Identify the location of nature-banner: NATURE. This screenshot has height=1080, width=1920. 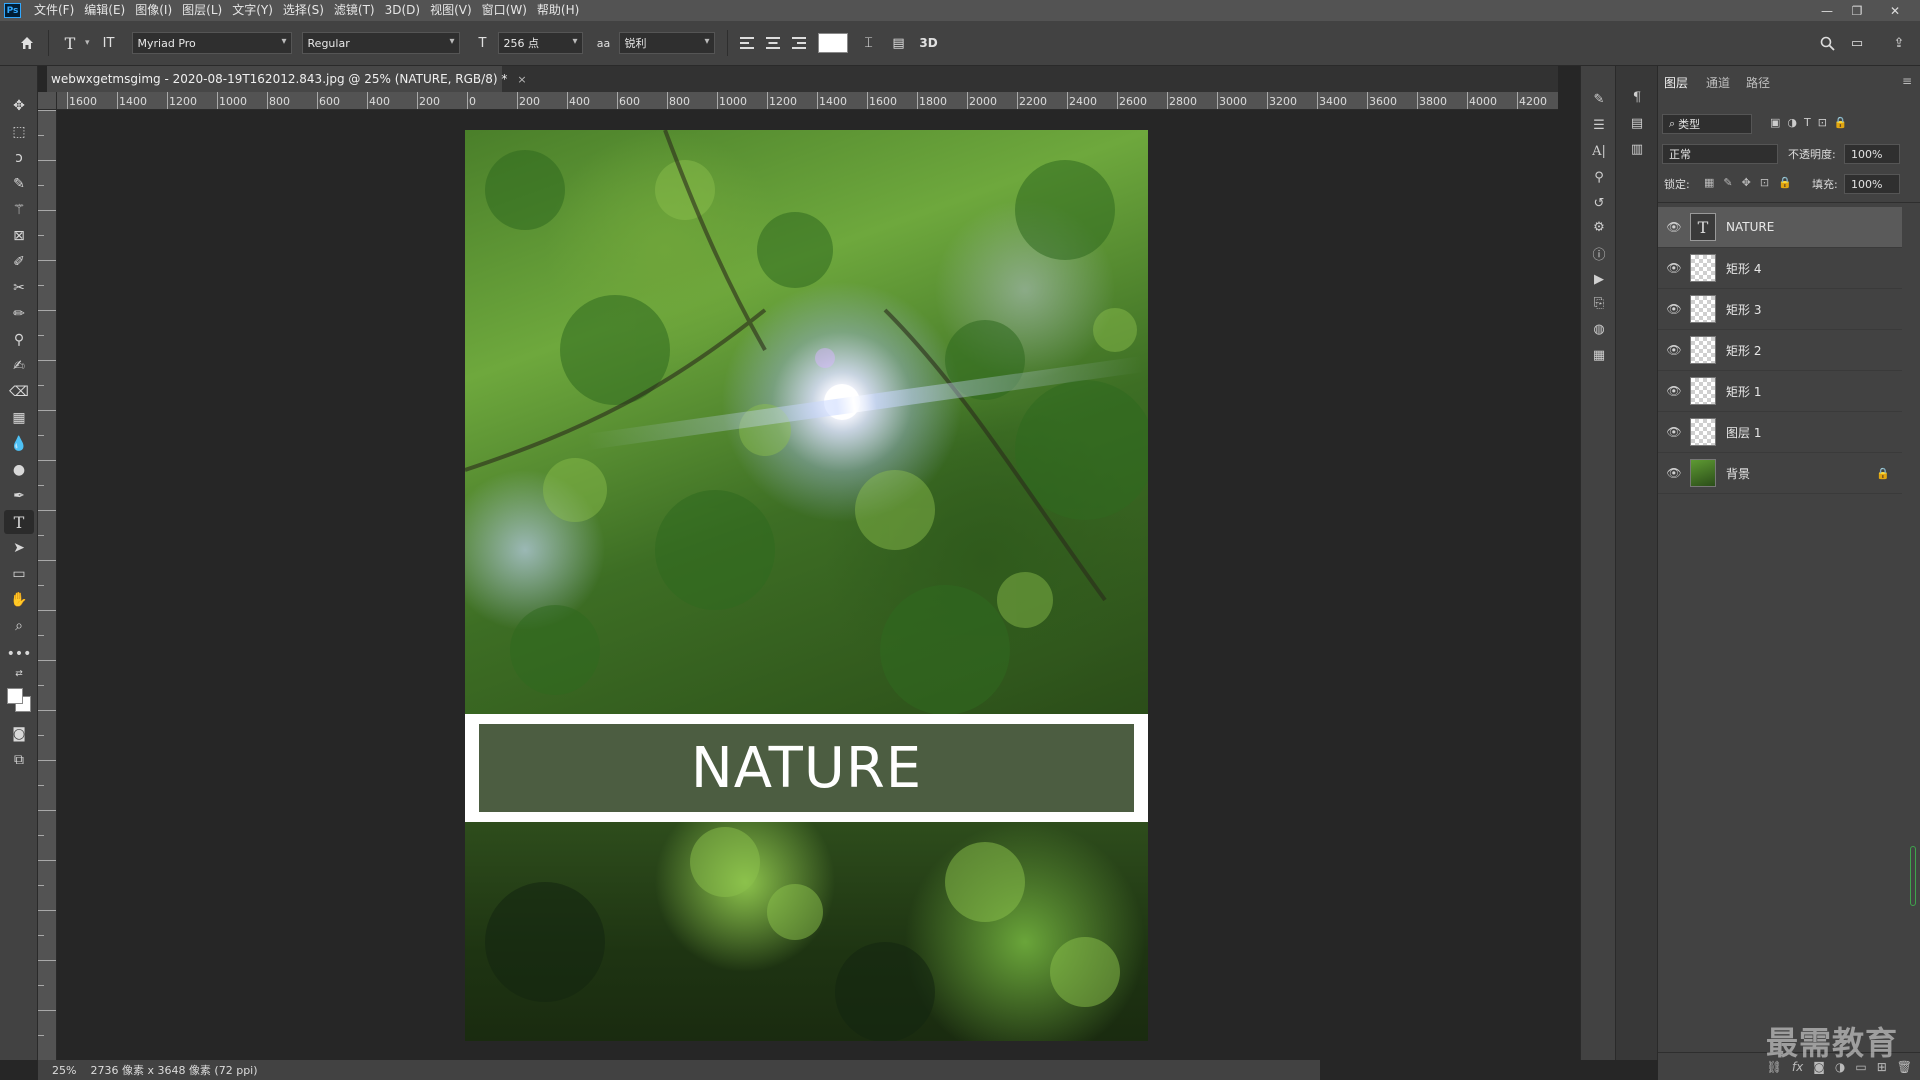
(806, 768).